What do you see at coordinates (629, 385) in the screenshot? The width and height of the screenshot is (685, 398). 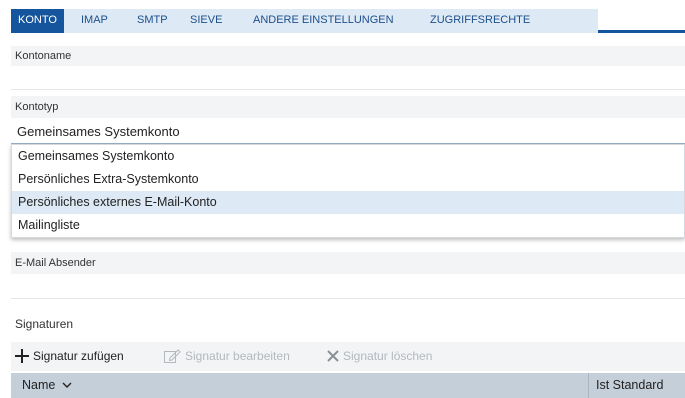 I see `column-header-default: Ist Standard` at bounding box center [629, 385].